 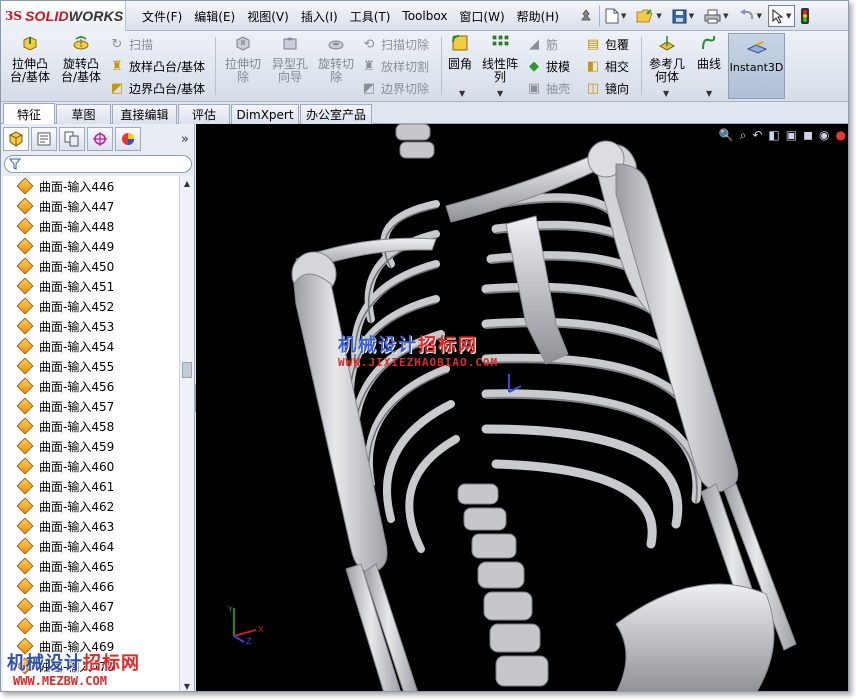 What do you see at coordinates (91, 246) in the screenshot?
I see `tree-item-surface-import: 曲面-输入449` at bounding box center [91, 246].